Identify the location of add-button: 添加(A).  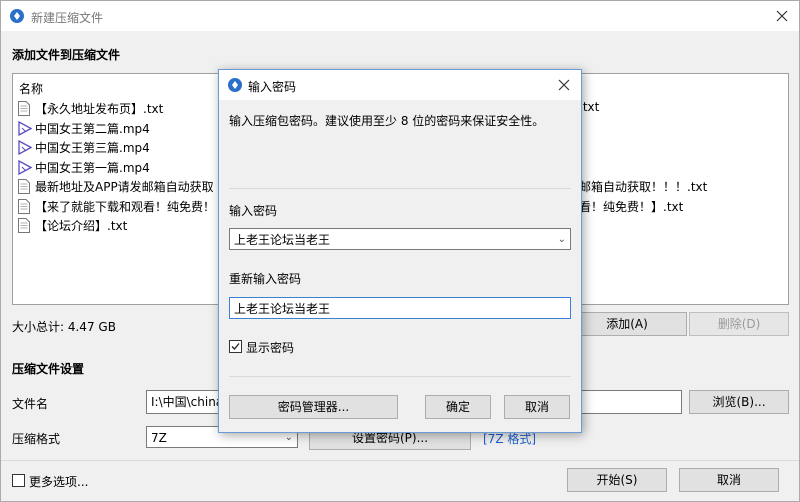
(627, 324).